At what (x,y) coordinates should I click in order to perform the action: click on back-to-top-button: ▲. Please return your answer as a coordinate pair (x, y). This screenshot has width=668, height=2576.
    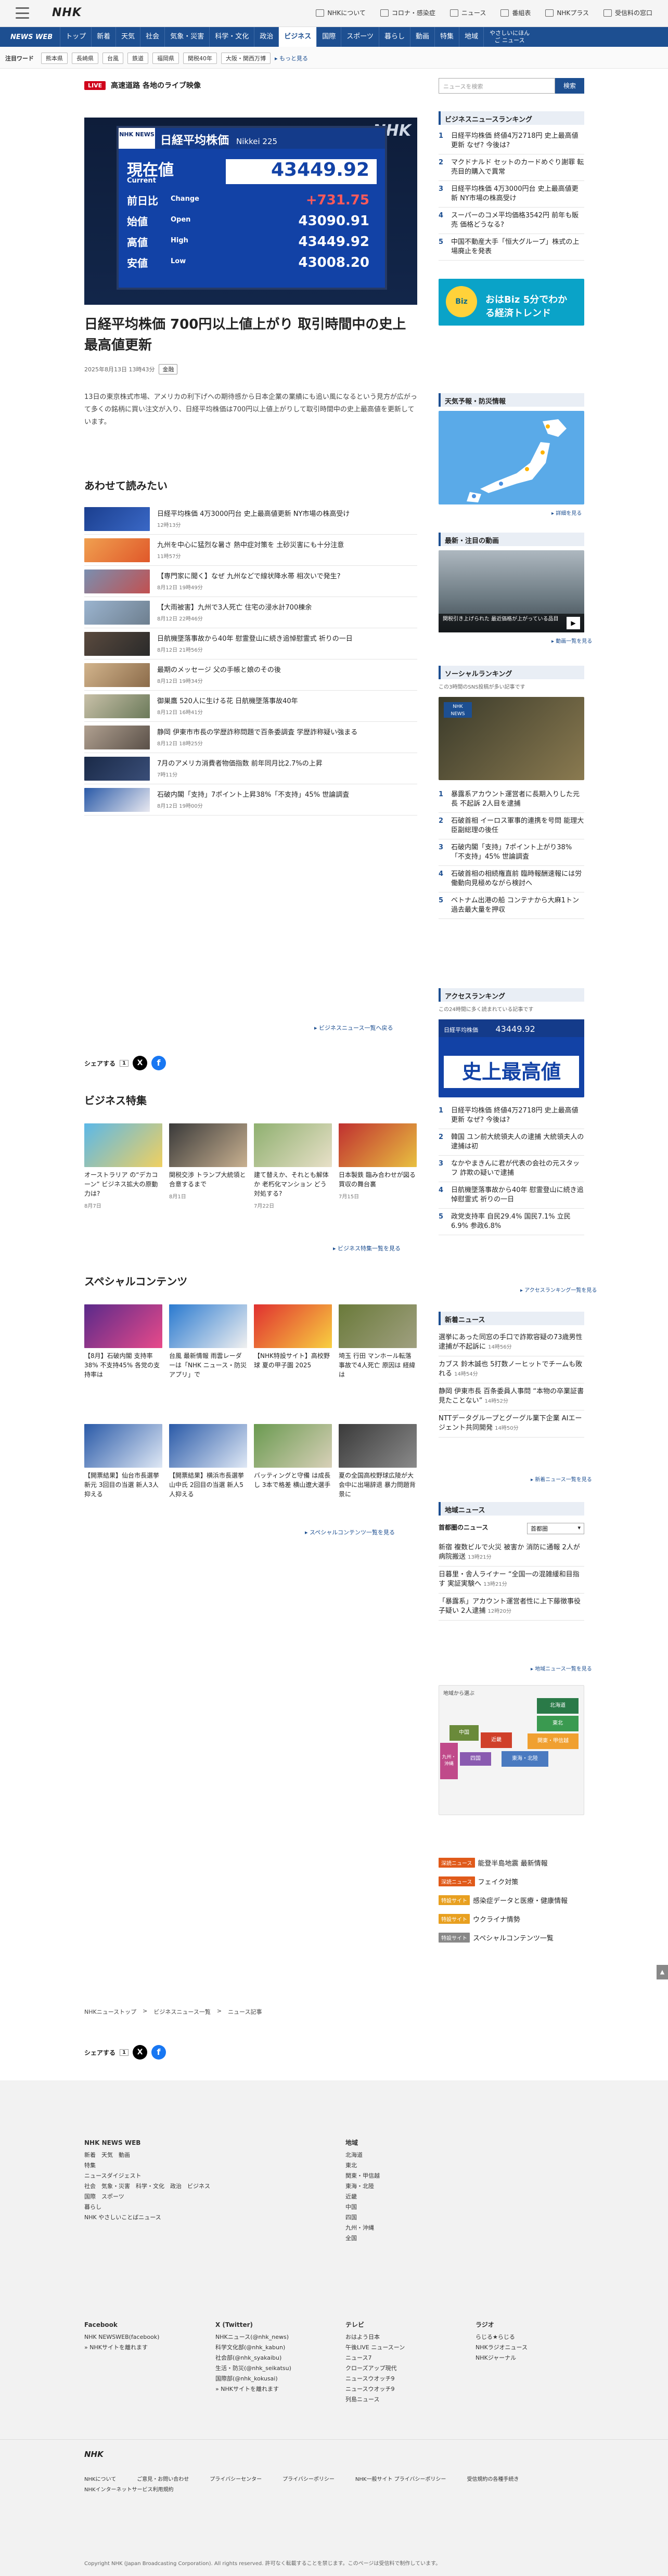
    Looking at the image, I should click on (662, 1972).